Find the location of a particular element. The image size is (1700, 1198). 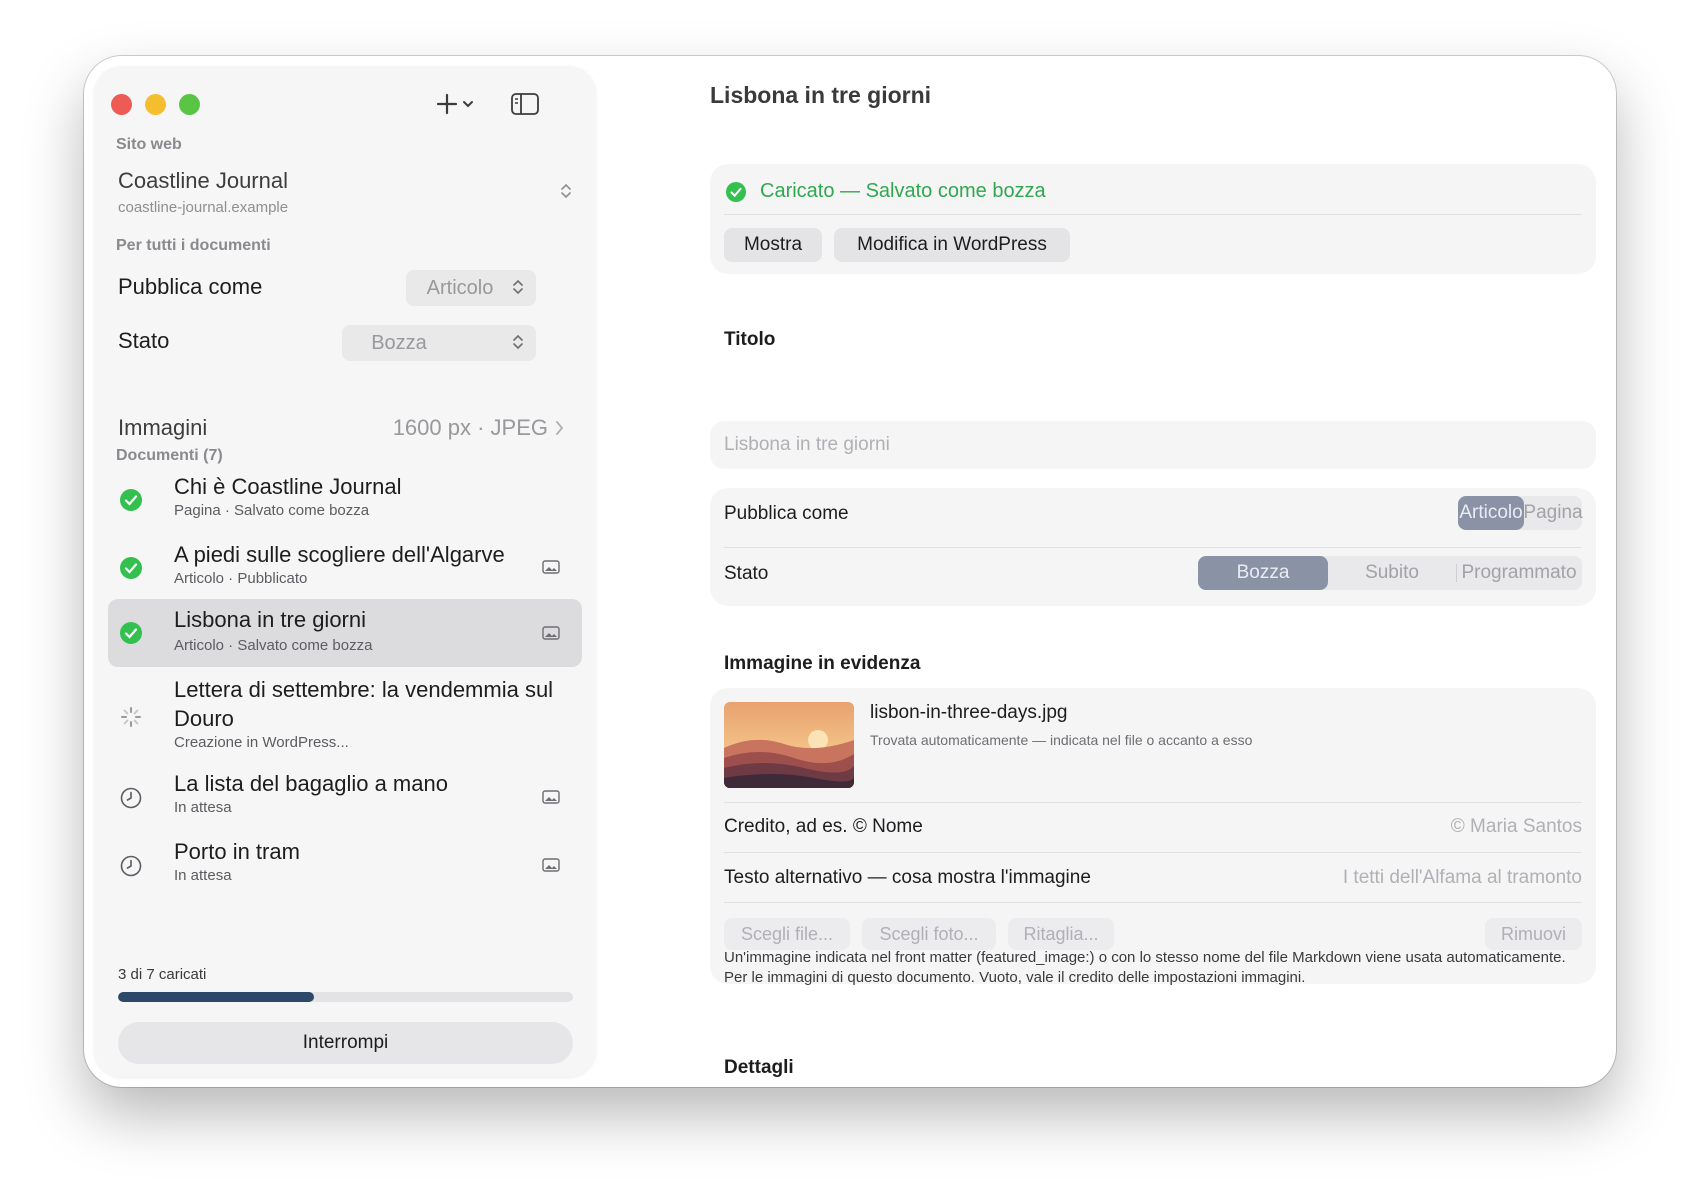

toggle-sidebar-button is located at coordinates (525, 104).